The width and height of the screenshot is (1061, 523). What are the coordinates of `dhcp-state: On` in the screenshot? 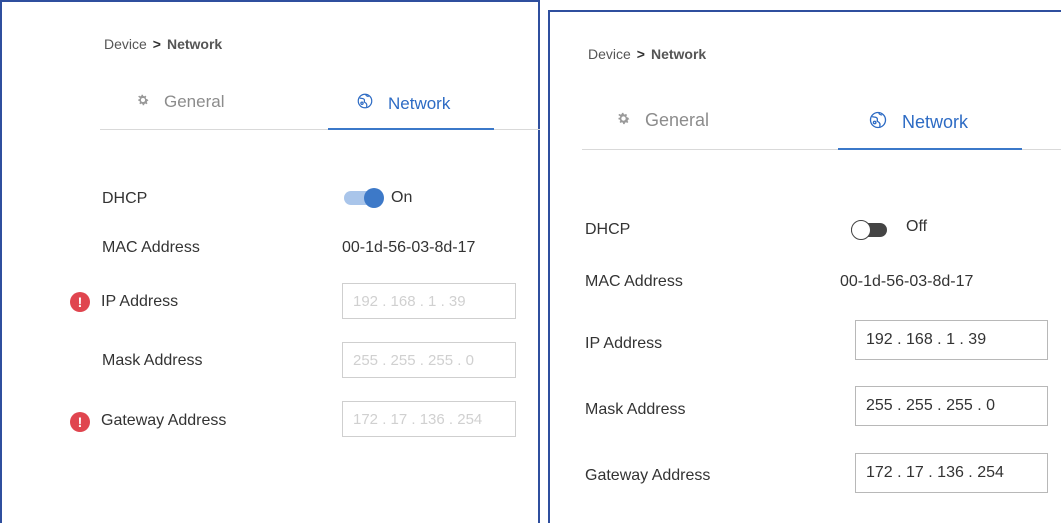 It's located at (402, 197).